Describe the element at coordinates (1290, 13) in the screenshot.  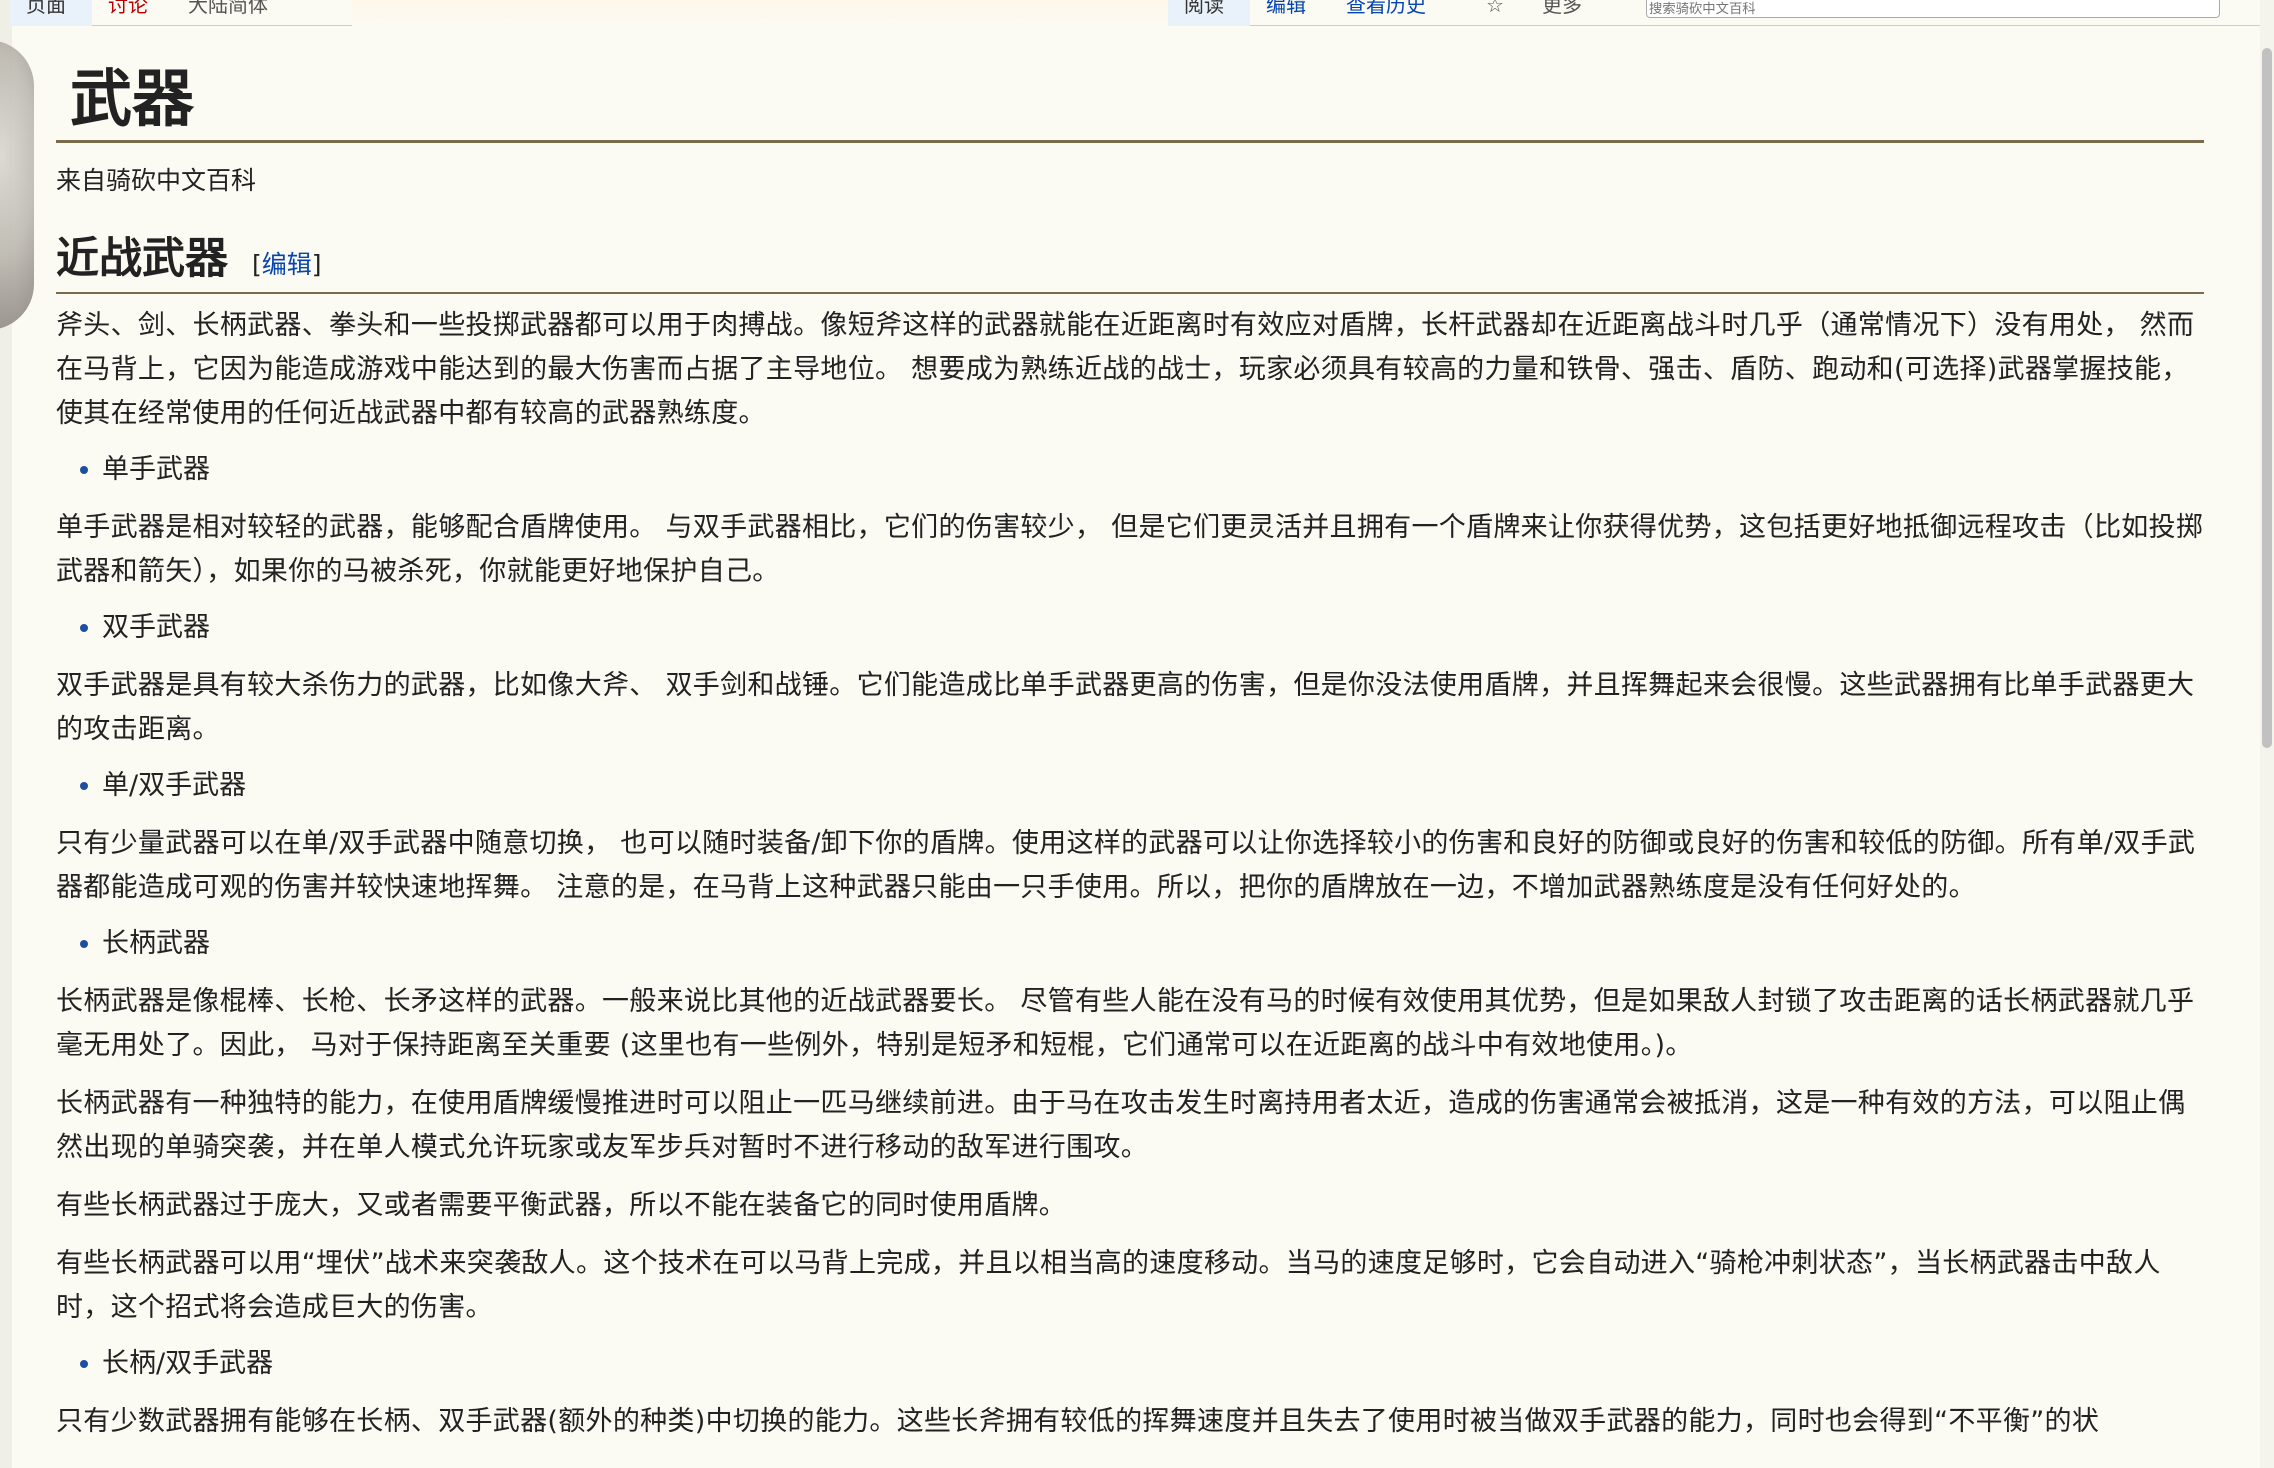
I see `tab-edit: 编辑` at that location.